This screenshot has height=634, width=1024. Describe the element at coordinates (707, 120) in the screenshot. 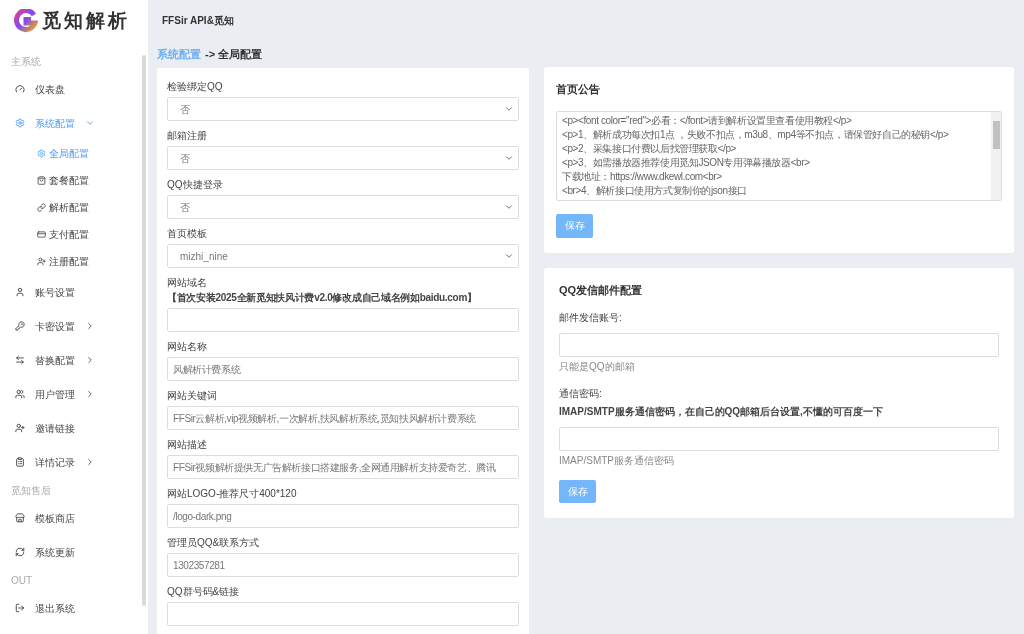

I see `textarea-line: <p><font color="red">必看：</font>请到解析设置里查看使用教程</p>` at that location.